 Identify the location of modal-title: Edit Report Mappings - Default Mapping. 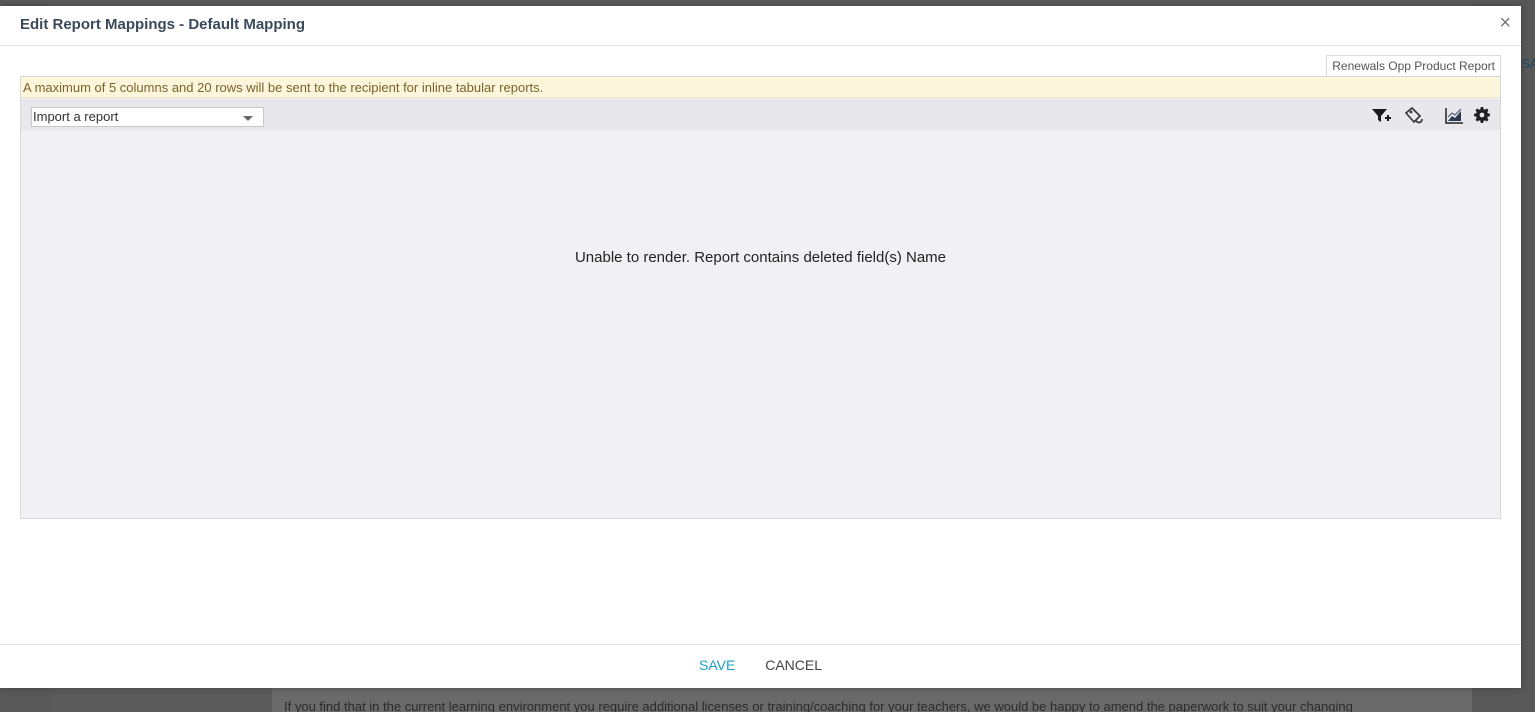
(162, 24).